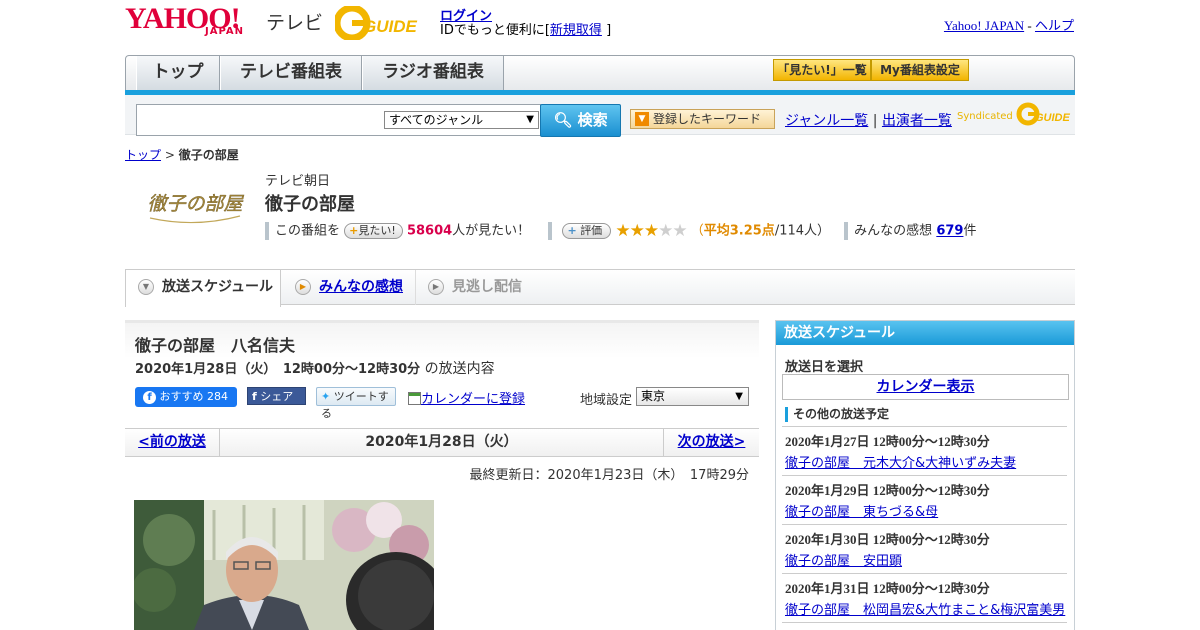 The image size is (1200, 630). What do you see at coordinates (208, 155) in the screenshot?
I see `breadcrumb-current: 徹子の部屋` at bounding box center [208, 155].